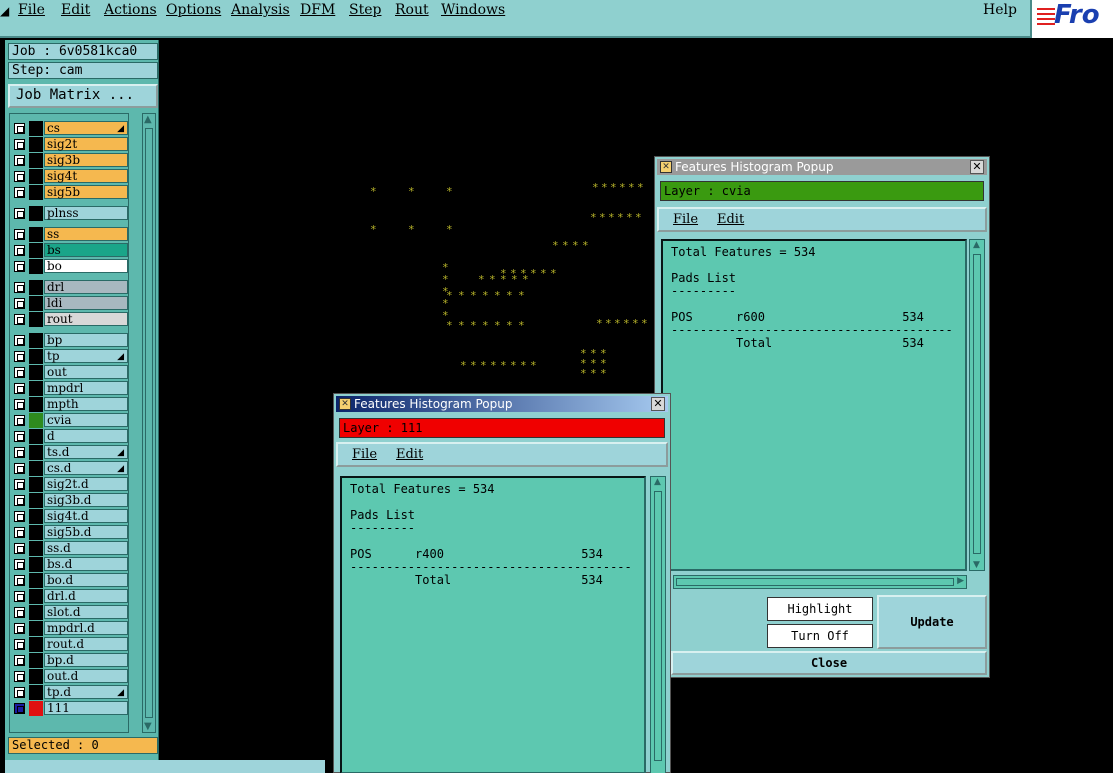  I want to click on layer-name: d, so click(86, 436).